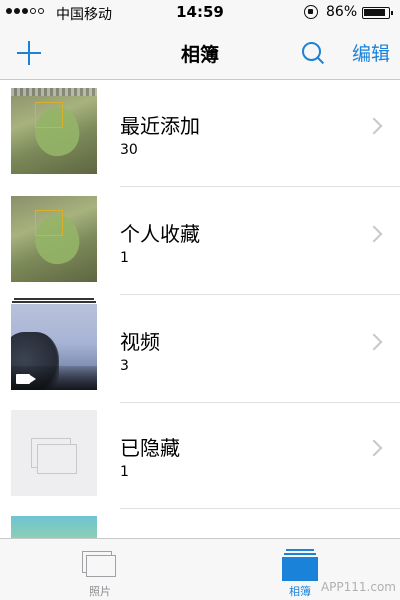  What do you see at coordinates (160, 126) in the screenshot?
I see `album-name: 最近添加` at bounding box center [160, 126].